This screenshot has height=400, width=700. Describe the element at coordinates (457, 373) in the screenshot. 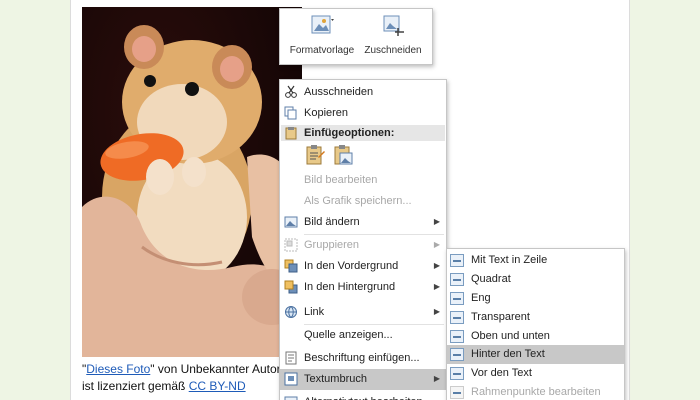

I see `wrap-in-front-icon` at that location.